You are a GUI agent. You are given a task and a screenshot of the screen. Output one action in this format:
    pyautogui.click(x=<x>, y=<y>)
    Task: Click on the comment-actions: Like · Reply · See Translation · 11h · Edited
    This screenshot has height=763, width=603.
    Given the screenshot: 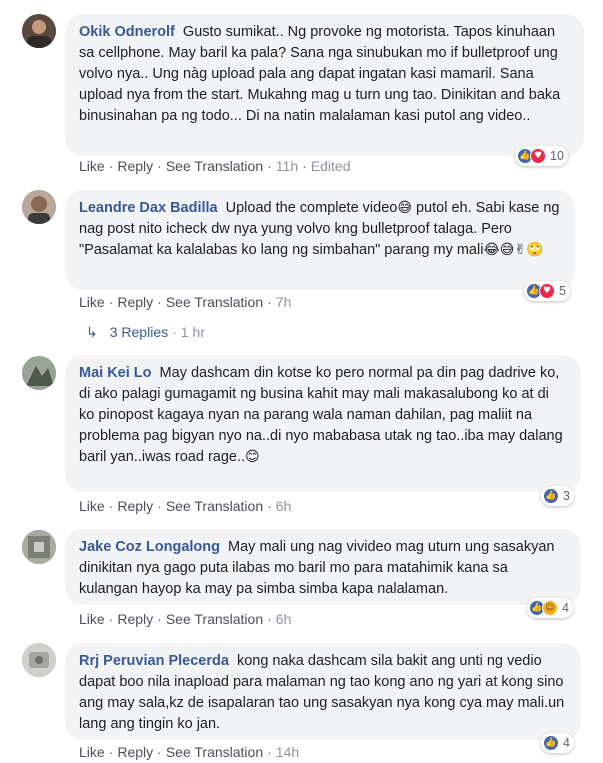 What is the action you would take?
    pyautogui.click(x=215, y=166)
    